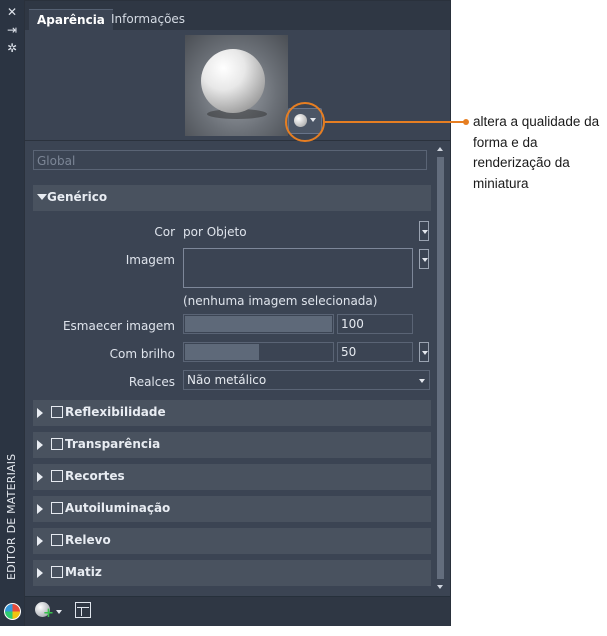 The image size is (607, 636). What do you see at coordinates (164, 232) in the screenshot?
I see `color-label: Cor` at bounding box center [164, 232].